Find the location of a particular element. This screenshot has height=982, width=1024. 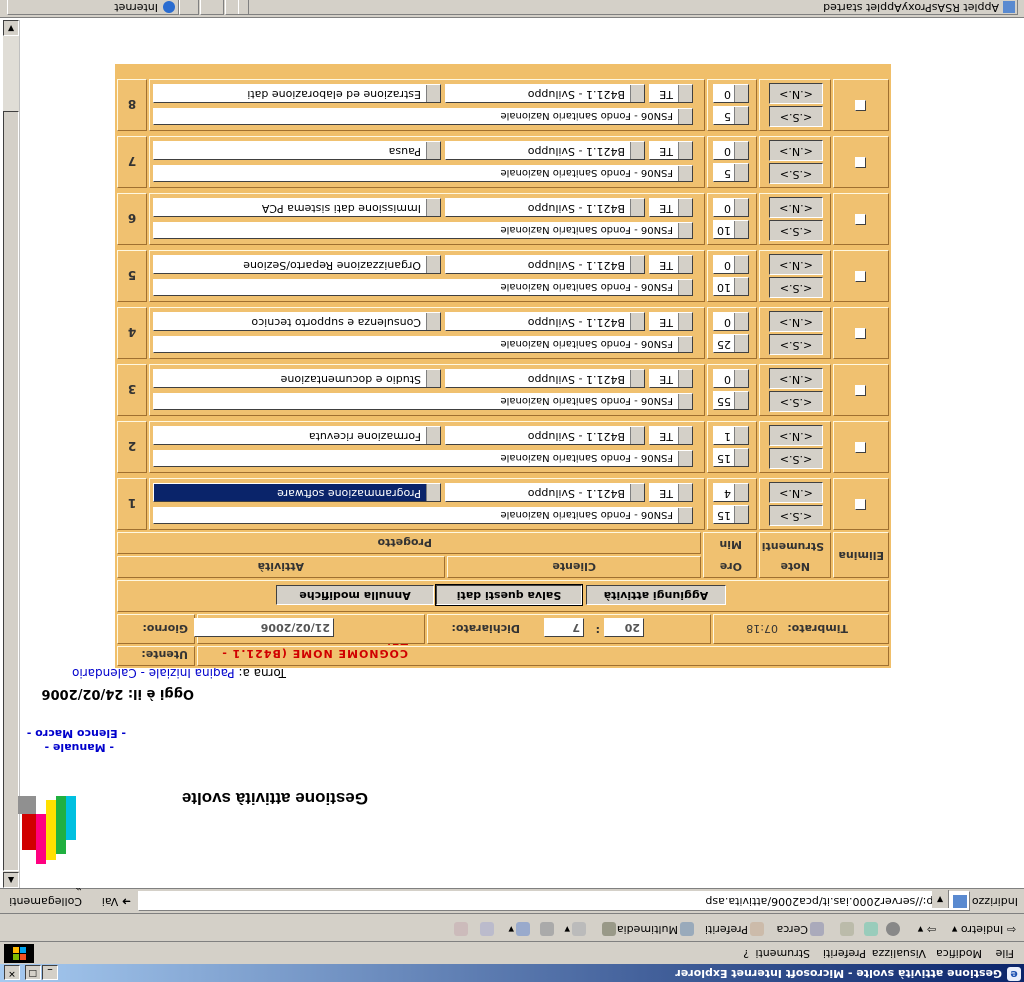

add-activity-button: Aggiungi attività is located at coordinates (656, 595).